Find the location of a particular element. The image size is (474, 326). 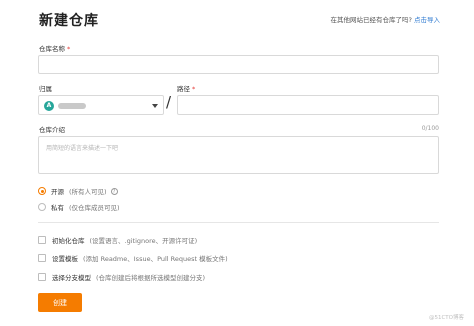

option-template-label: 设置模板 is located at coordinates (65, 259).